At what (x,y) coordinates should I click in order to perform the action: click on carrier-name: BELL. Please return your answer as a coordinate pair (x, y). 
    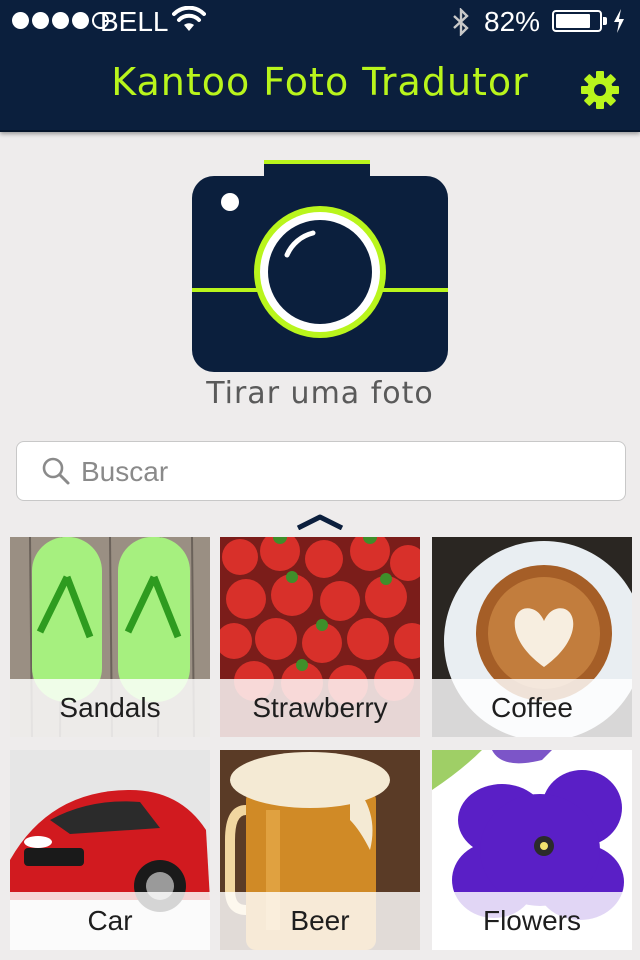
    Looking at the image, I should click on (134, 21).